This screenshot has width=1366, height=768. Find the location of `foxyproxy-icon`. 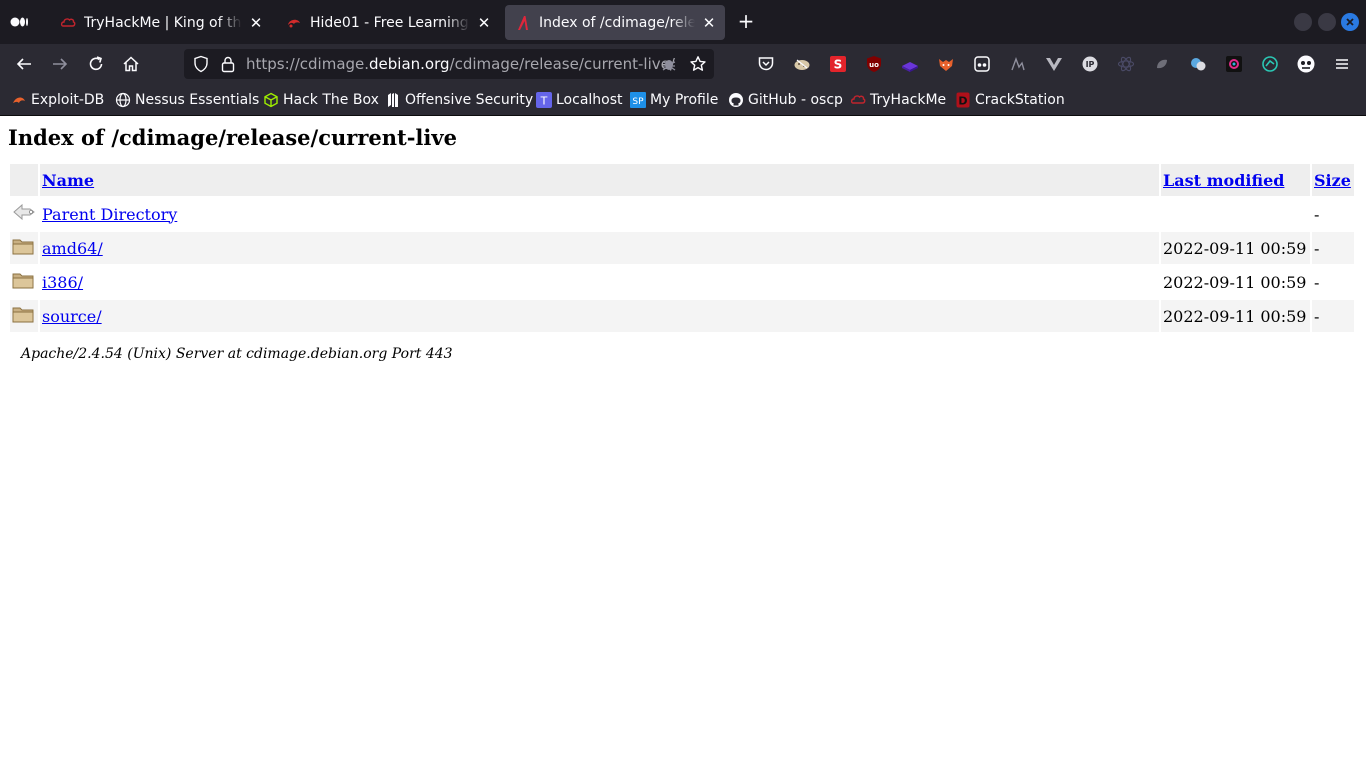

foxyproxy-icon is located at coordinates (946, 64).